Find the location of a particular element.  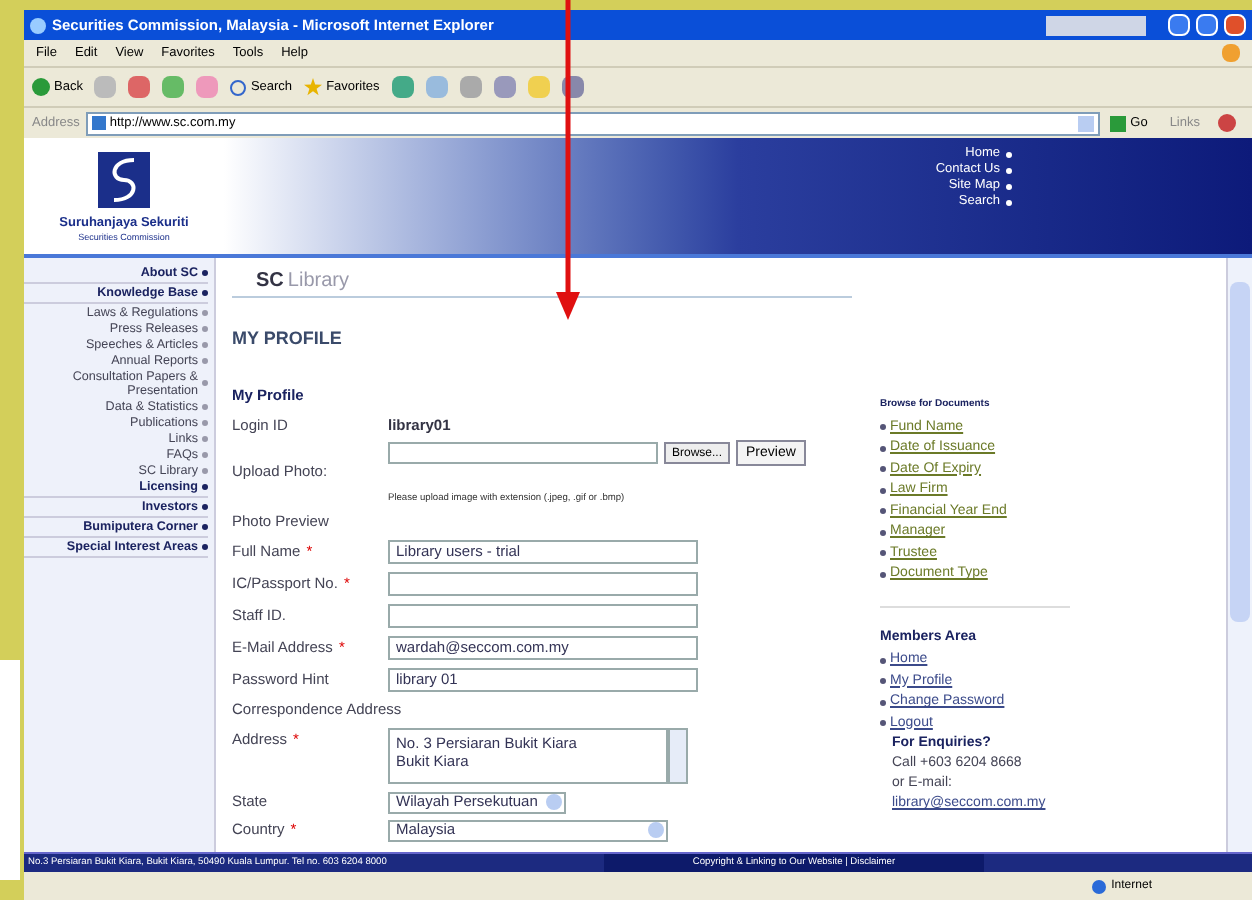

brand-title: SC is located at coordinates (270, 282).